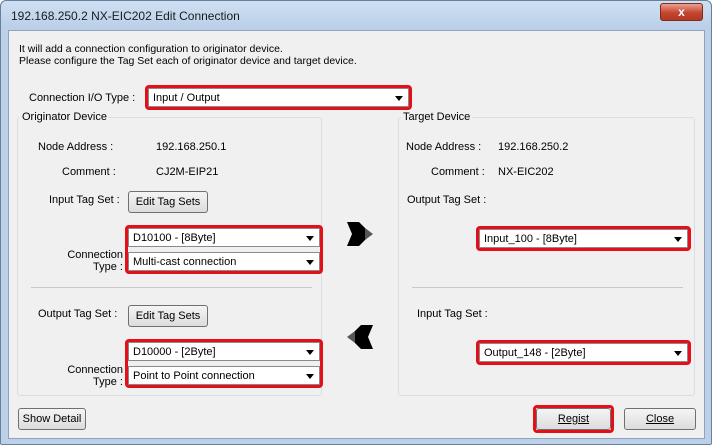 The height and width of the screenshot is (445, 712). I want to click on originator-comment-value: CJ2M-EIP21, so click(187, 172).